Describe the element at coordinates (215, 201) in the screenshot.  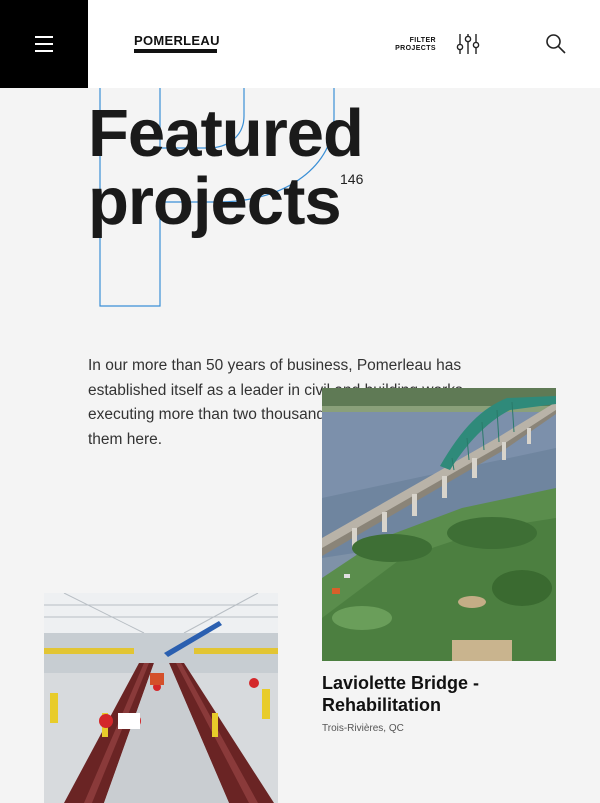
I see `page-title-line-2: projects` at that location.